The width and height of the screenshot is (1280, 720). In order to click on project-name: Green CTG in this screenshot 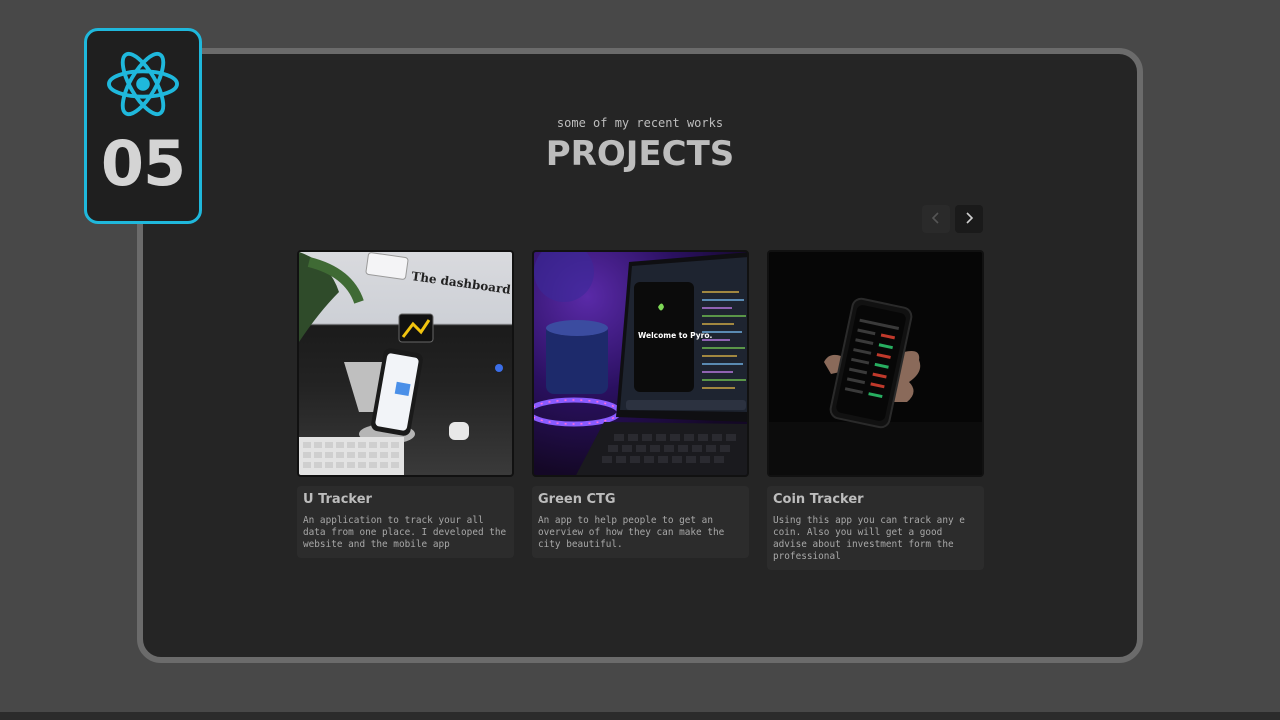, I will do `click(577, 499)`.